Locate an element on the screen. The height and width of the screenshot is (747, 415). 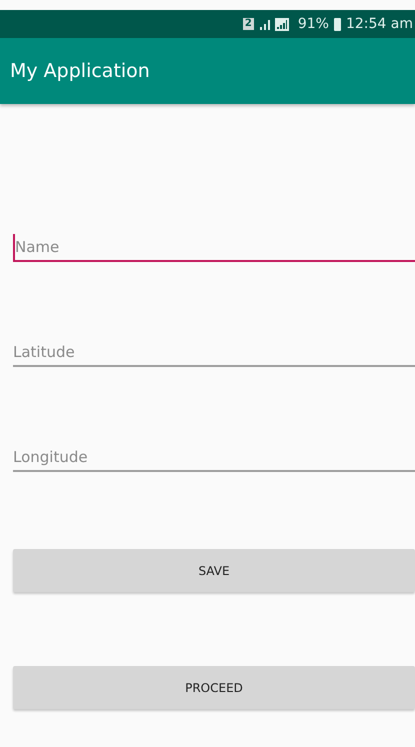
input-field: Latitude is located at coordinates (214, 353).